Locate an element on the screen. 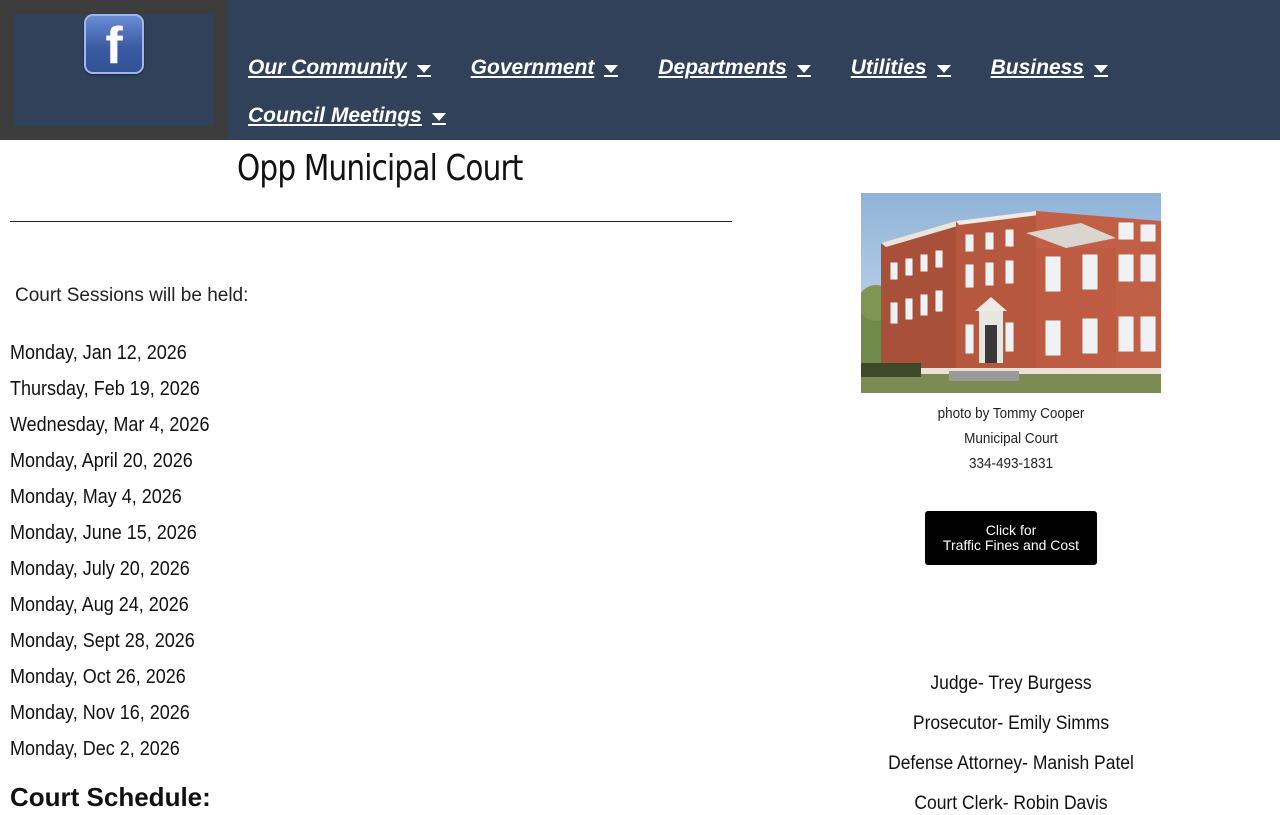  session-date: Monday, Oct 26, 2026 is located at coordinates (98, 677).